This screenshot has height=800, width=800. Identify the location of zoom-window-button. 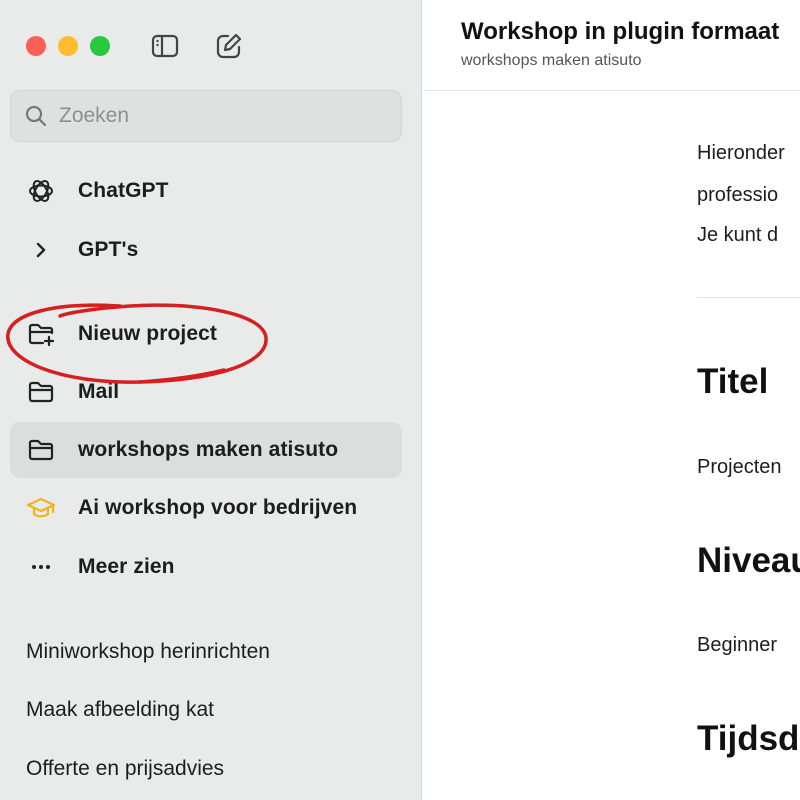
(100, 46).